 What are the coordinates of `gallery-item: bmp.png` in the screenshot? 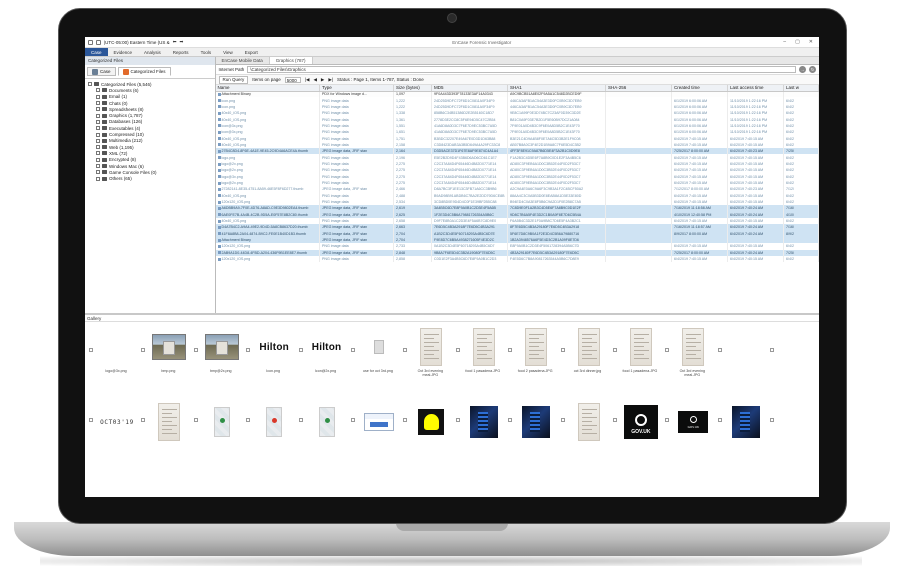 It's located at (163, 355).